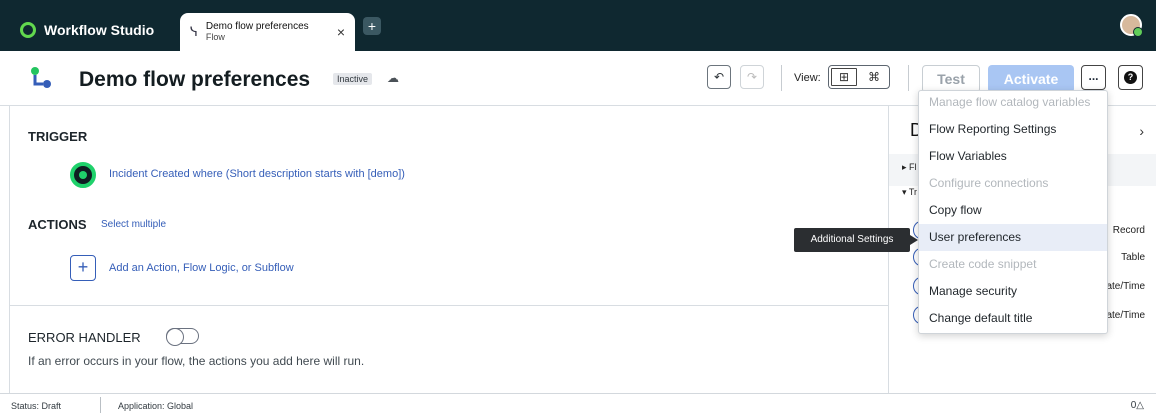 The image size is (1156, 417). What do you see at coordinates (983, 264) in the screenshot?
I see `menu-item-create-code-snippet: Create code snippet` at bounding box center [983, 264].